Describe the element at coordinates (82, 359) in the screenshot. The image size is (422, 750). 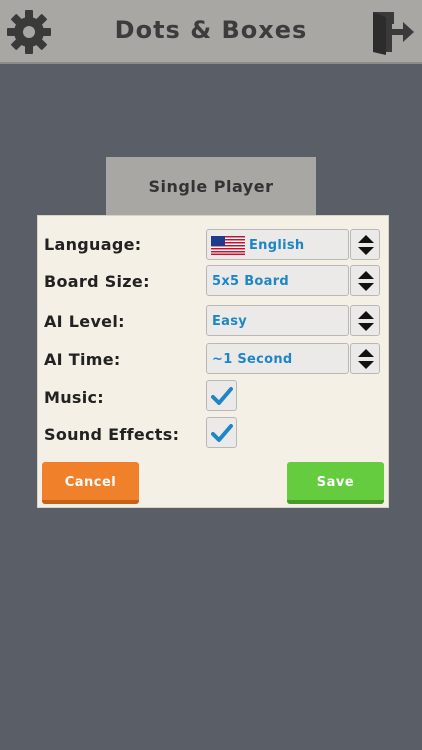
I see `ai-time-label: AI Time:` at that location.